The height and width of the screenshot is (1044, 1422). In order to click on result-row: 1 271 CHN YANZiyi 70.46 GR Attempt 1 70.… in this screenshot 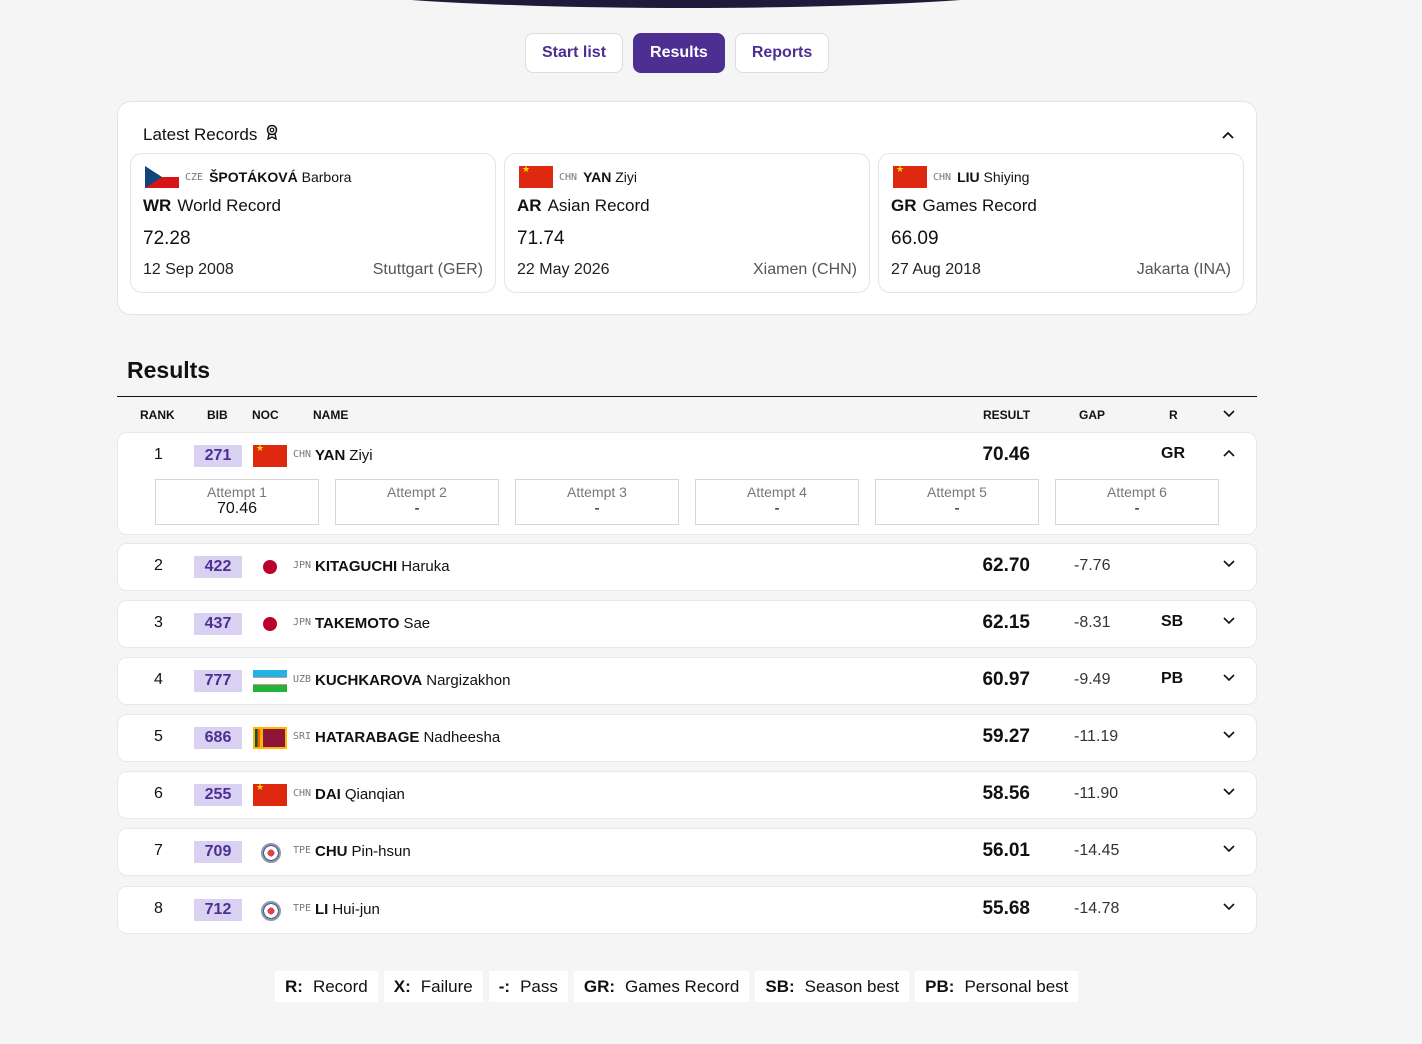, I will do `click(687, 483)`.